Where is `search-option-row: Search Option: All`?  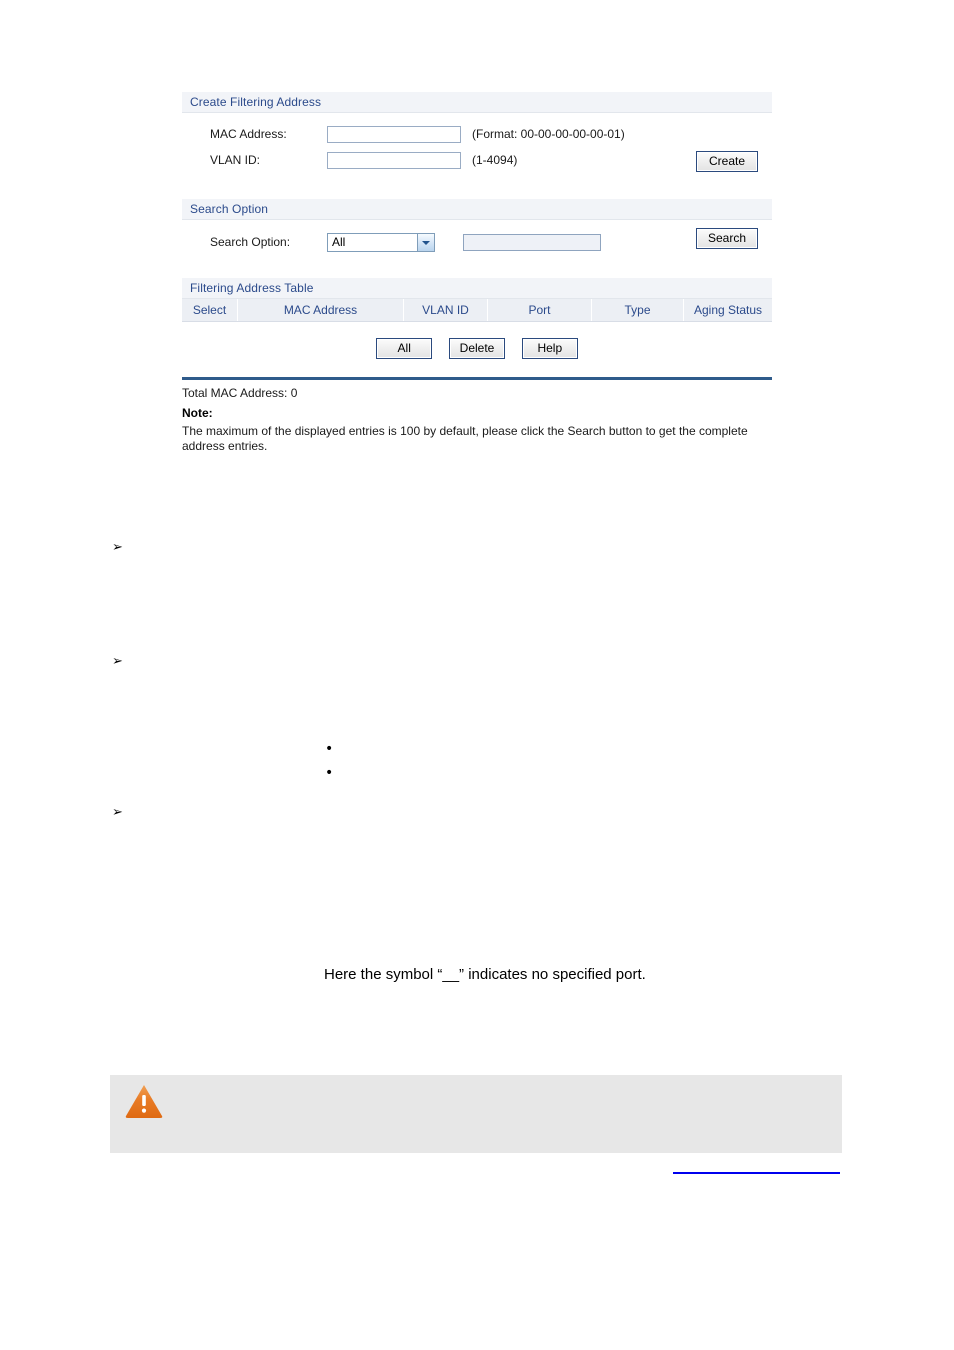 search-option-row: Search Option: All is located at coordinates (477, 237).